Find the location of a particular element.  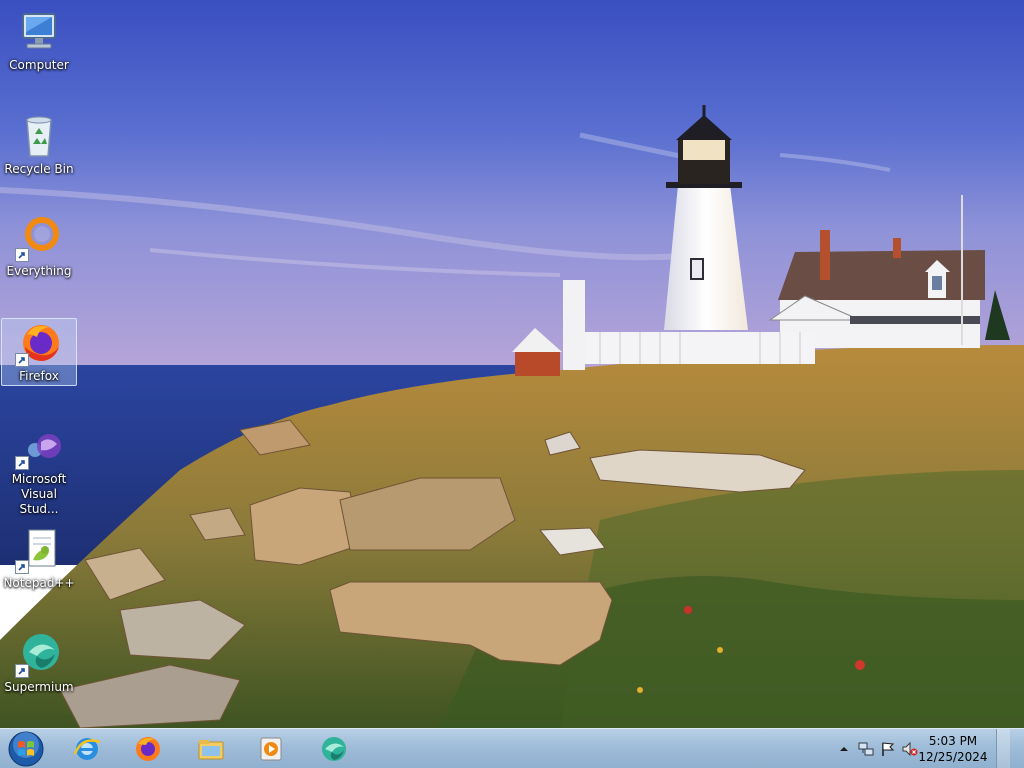

action-center-flag-icon is located at coordinates (888, 749).